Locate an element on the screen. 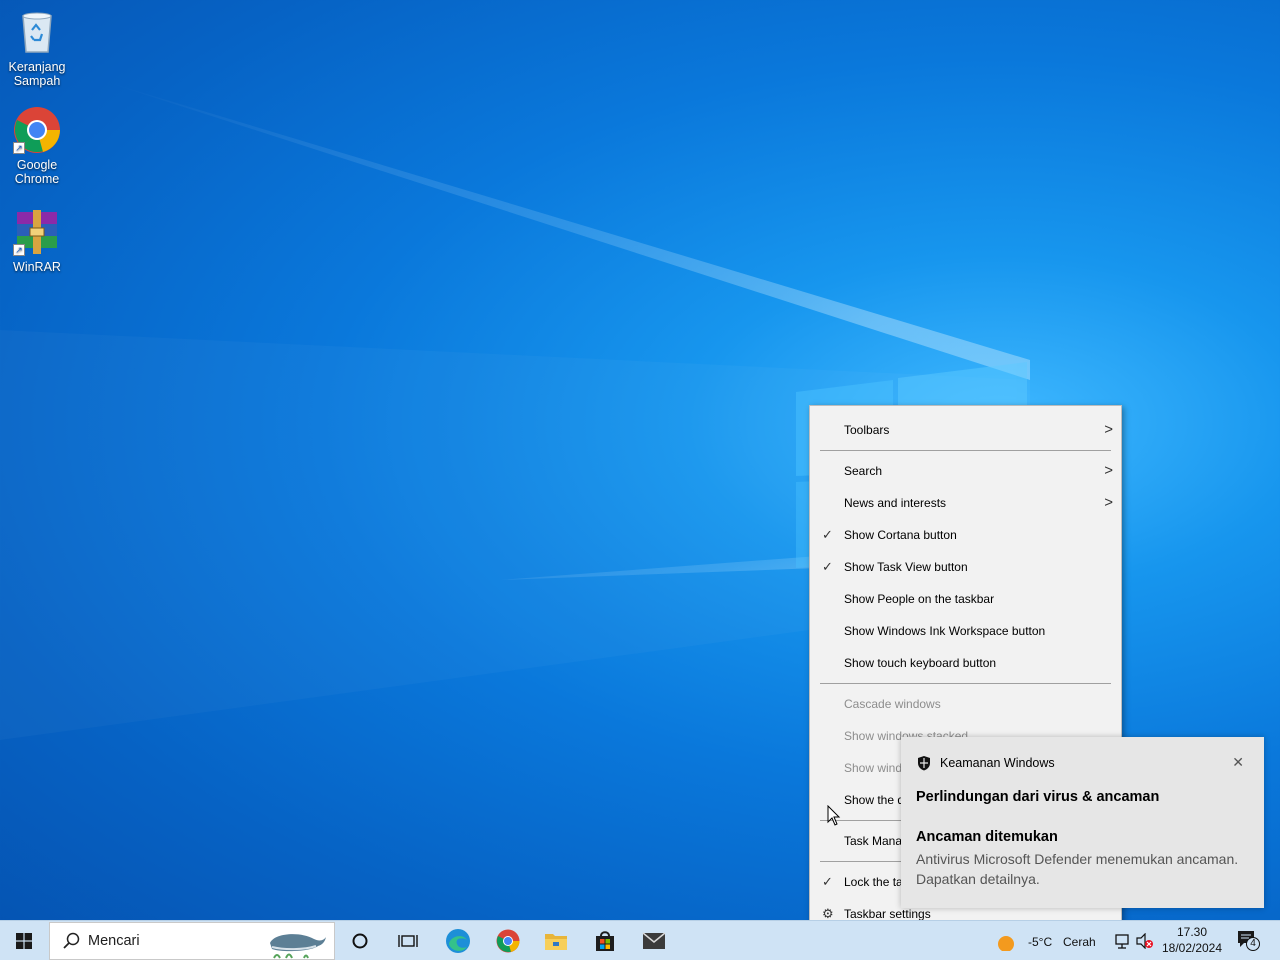  taskbar-edge is located at coordinates (458, 940).